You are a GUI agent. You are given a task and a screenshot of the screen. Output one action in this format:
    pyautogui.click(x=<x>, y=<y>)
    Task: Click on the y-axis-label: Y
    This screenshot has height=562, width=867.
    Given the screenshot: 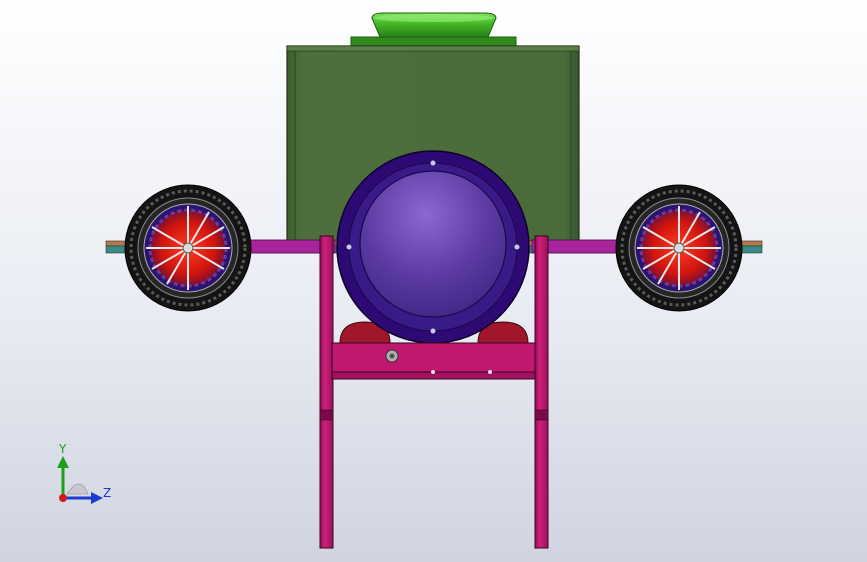 What is the action you would take?
    pyautogui.click(x=63, y=449)
    